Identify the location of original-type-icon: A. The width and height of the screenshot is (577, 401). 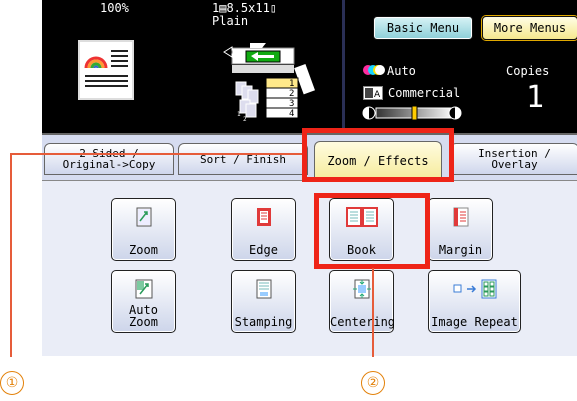
(373, 93).